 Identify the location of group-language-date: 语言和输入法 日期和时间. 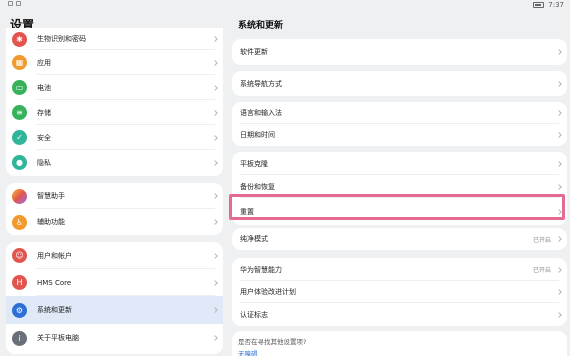
(399, 124).